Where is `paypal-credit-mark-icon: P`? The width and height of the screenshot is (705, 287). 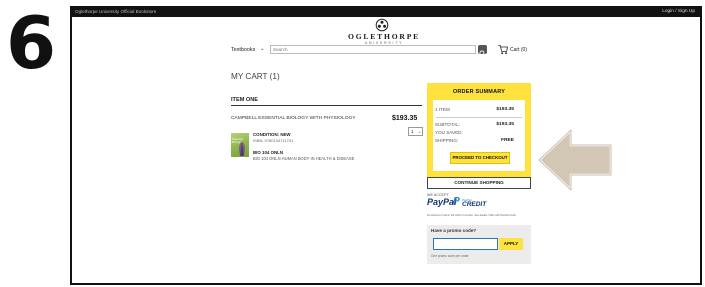
paypal-credit-mark-icon: P is located at coordinates (456, 201).